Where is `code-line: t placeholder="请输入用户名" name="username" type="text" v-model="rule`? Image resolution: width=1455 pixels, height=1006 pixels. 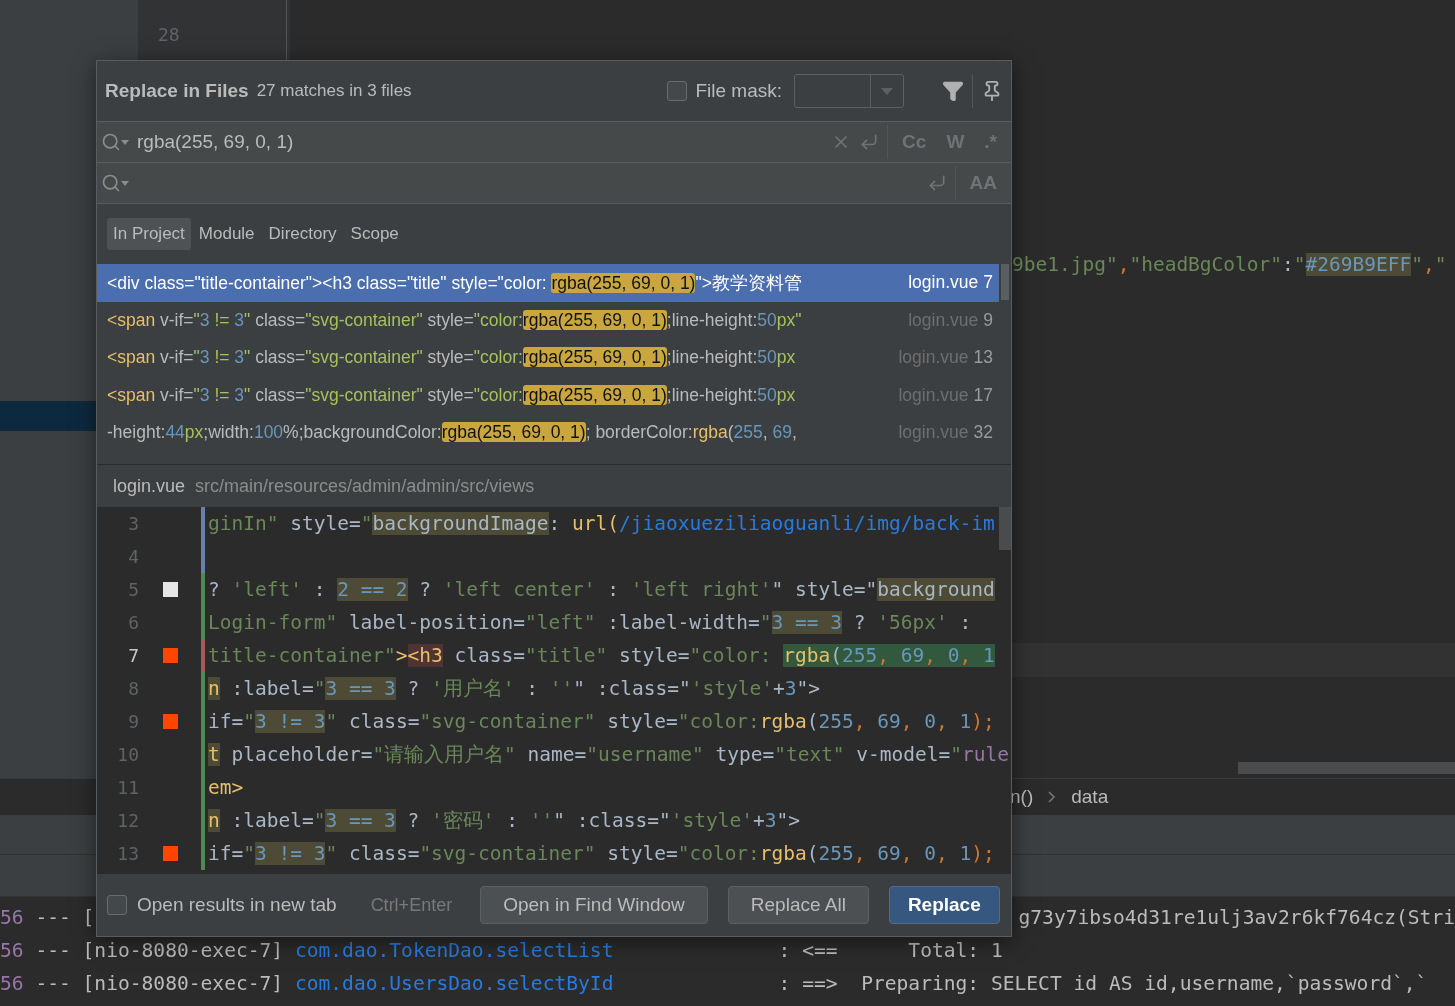
code-line: t placeholder="请输入用户名" name="username" type="text" v-model="rule is located at coordinates (608, 755).